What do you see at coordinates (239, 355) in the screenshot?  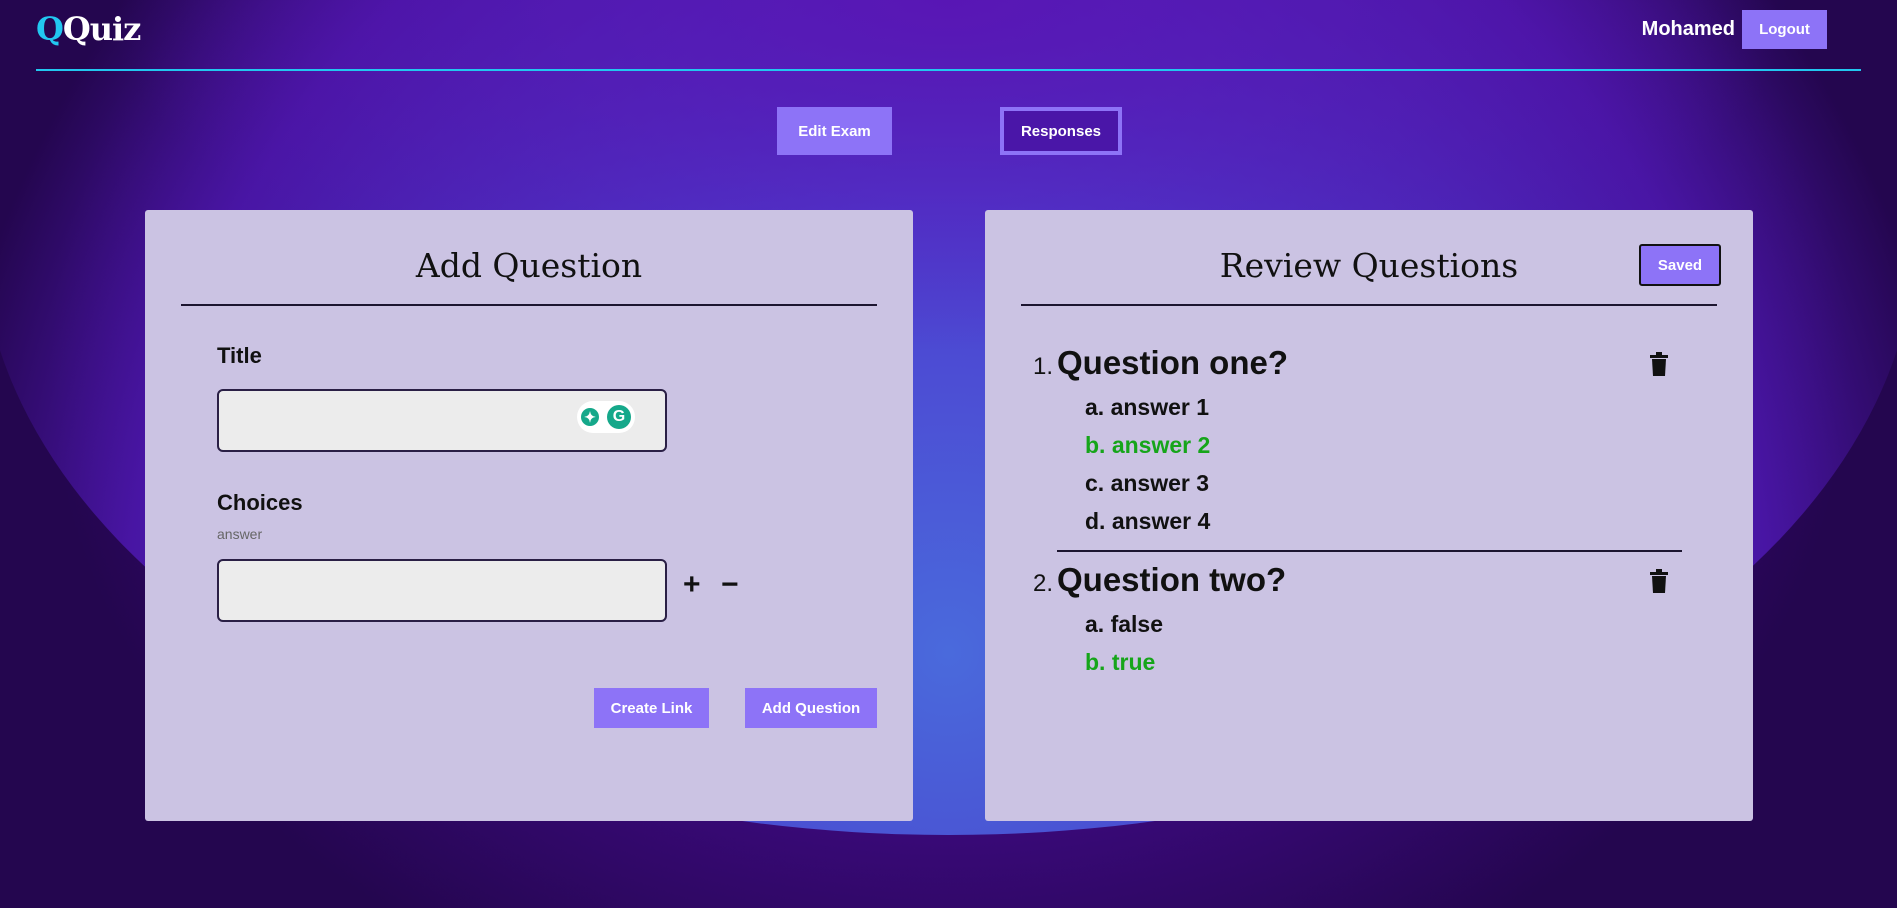 I see `title-label: Title` at bounding box center [239, 355].